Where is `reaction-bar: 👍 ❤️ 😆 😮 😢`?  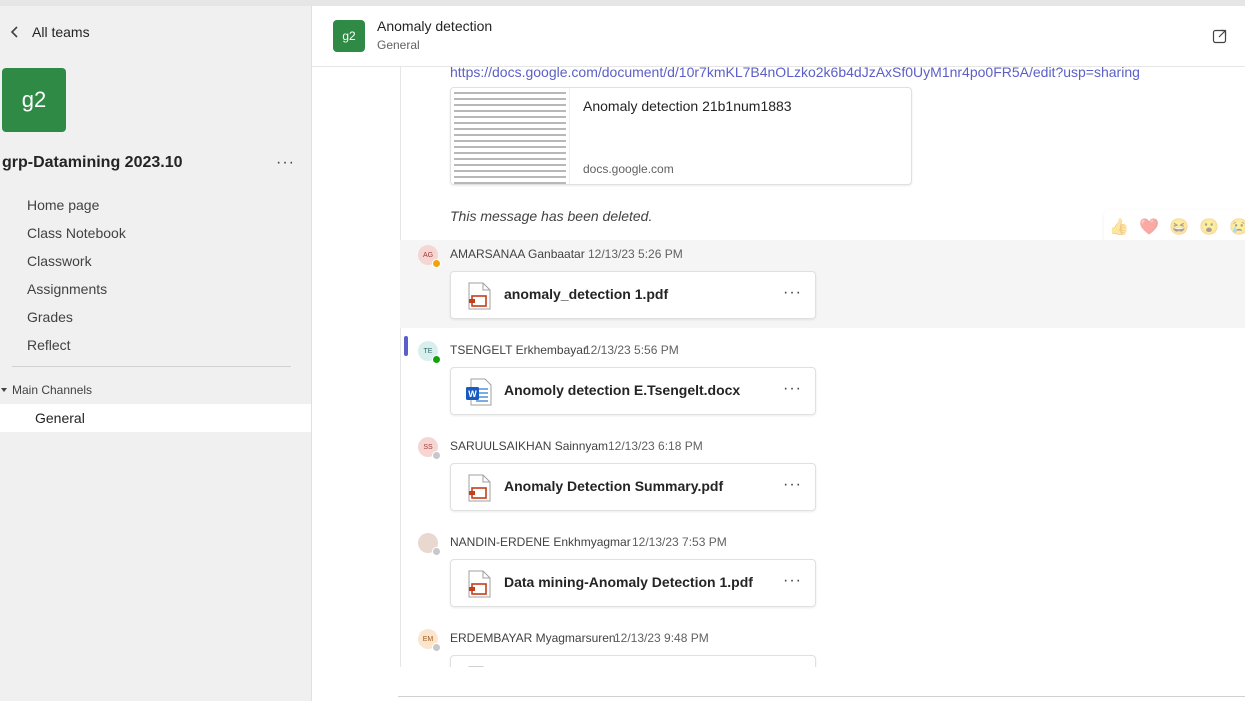
reaction-bar: 👍 ❤️ 😆 😮 😢 is located at coordinates (1174, 227).